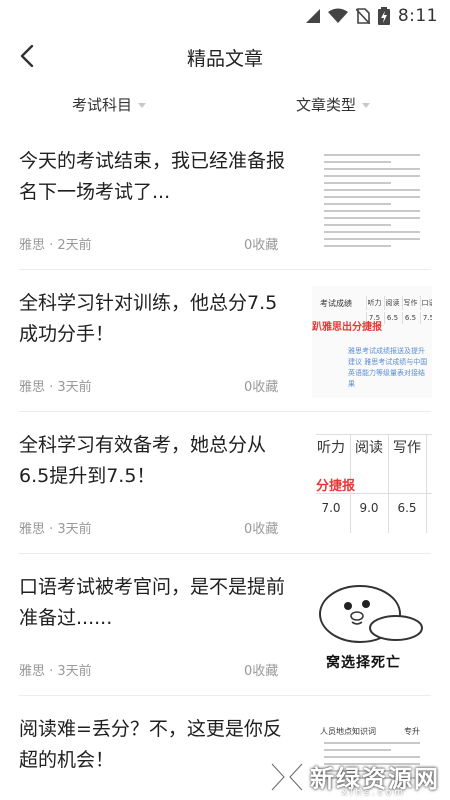  Describe the element at coordinates (372, 203) in the screenshot. I see `document-preview` at that location.